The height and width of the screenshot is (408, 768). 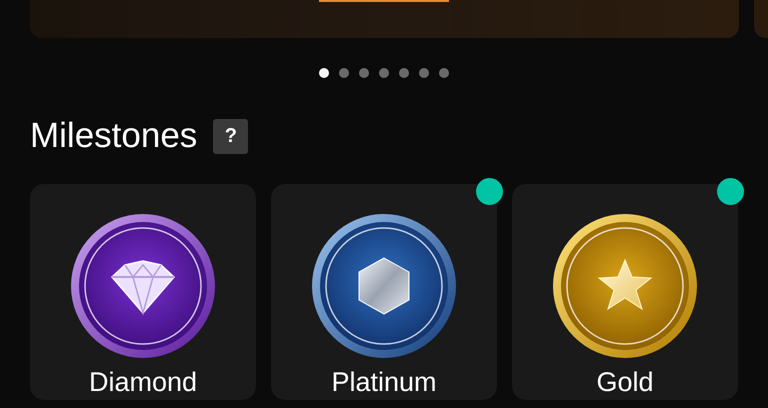 I want to click on milestone-name: Platinum, so click(x=384, y=382).